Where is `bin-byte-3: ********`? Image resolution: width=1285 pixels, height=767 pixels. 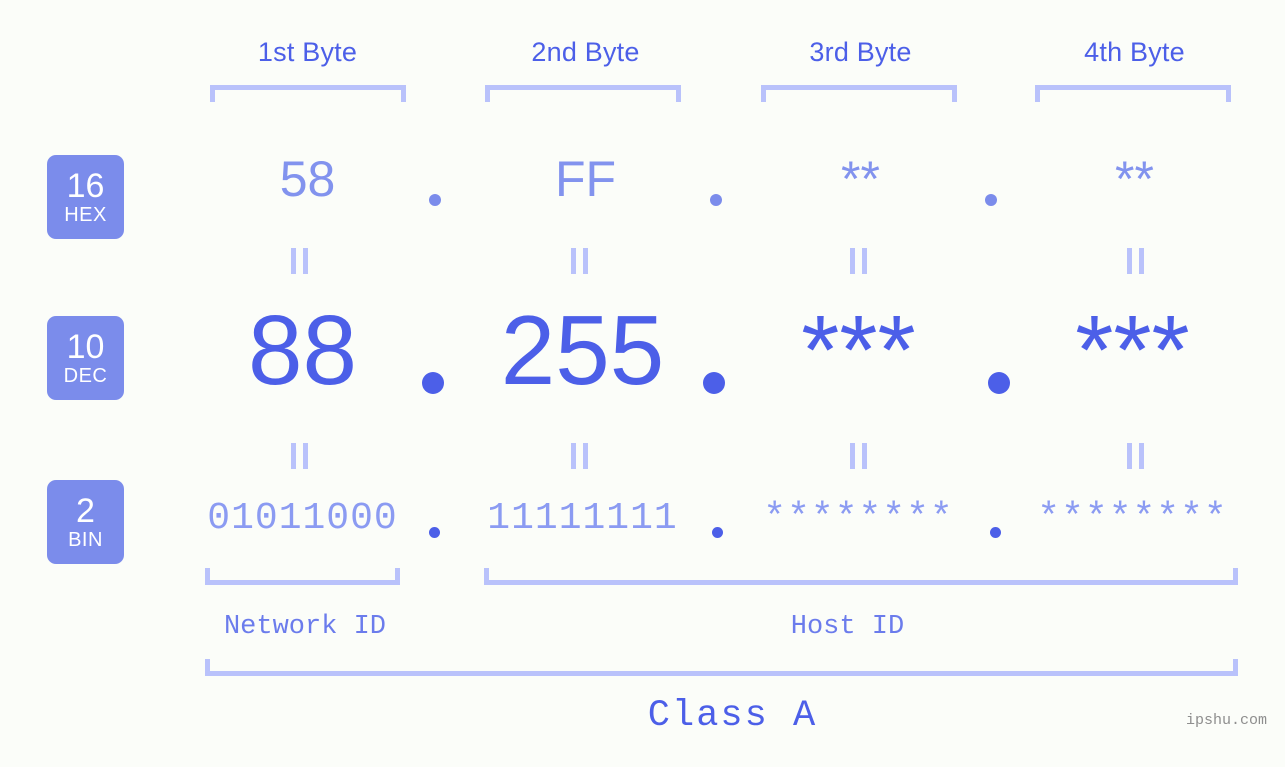 bin-byte-3: ******** is located at coordinates (858, 518).